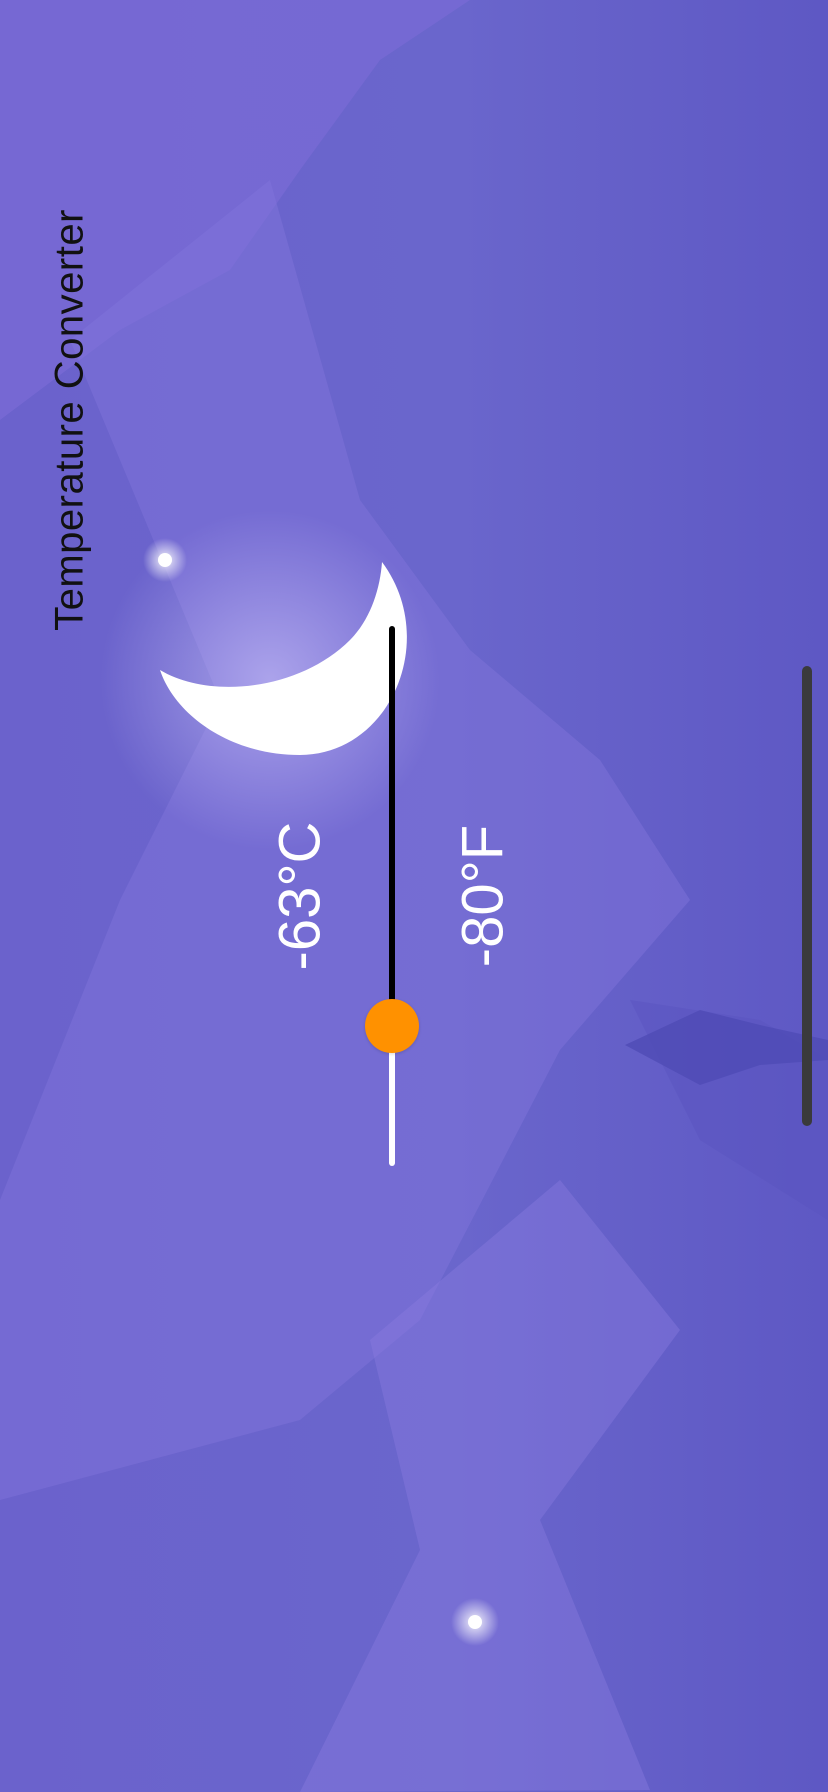 This screenshot has width=828, height=1792. What do you see at coordinates (392, 826) in the screenshot?
I see `slider-active-track` at bounding box center [392, 826].